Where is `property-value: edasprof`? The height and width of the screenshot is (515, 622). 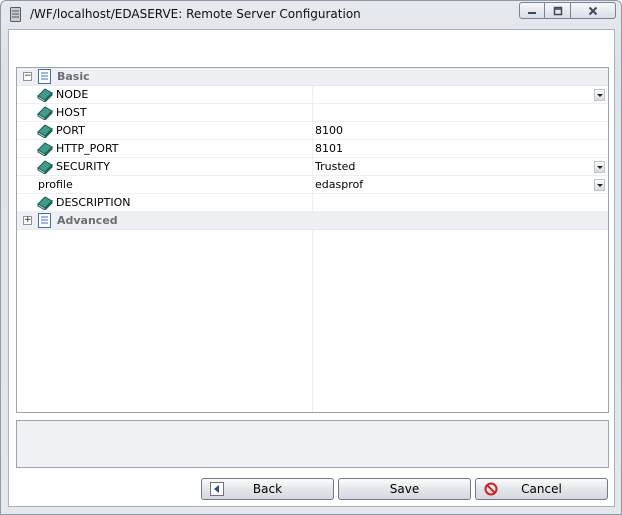 property-value: edasprof is located at coordinates (339, 184).